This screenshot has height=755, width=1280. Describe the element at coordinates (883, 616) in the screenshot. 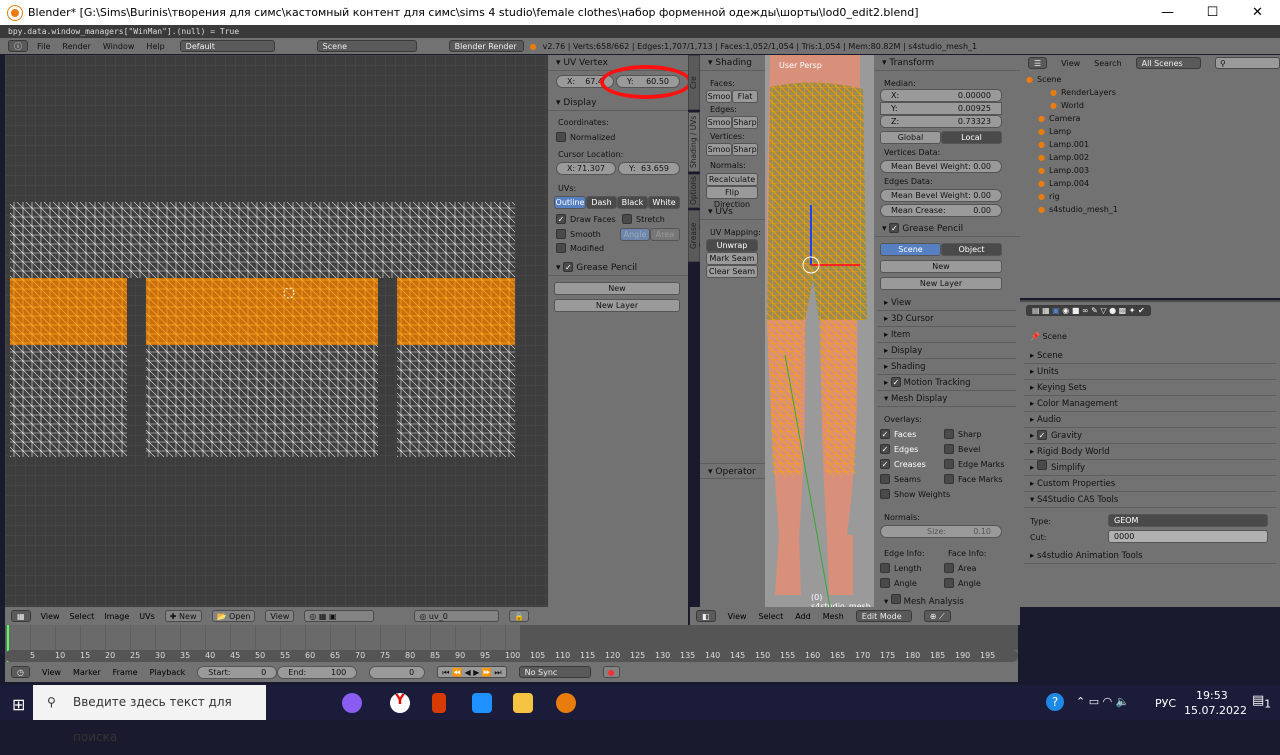

I see `mode-select: Edit Mode` at that location.